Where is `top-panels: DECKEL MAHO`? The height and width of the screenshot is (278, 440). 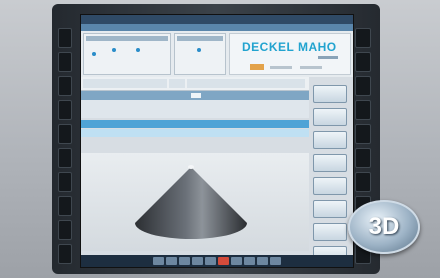 top-panels: DECKEL MAHO is located at coordinates (217, 54).